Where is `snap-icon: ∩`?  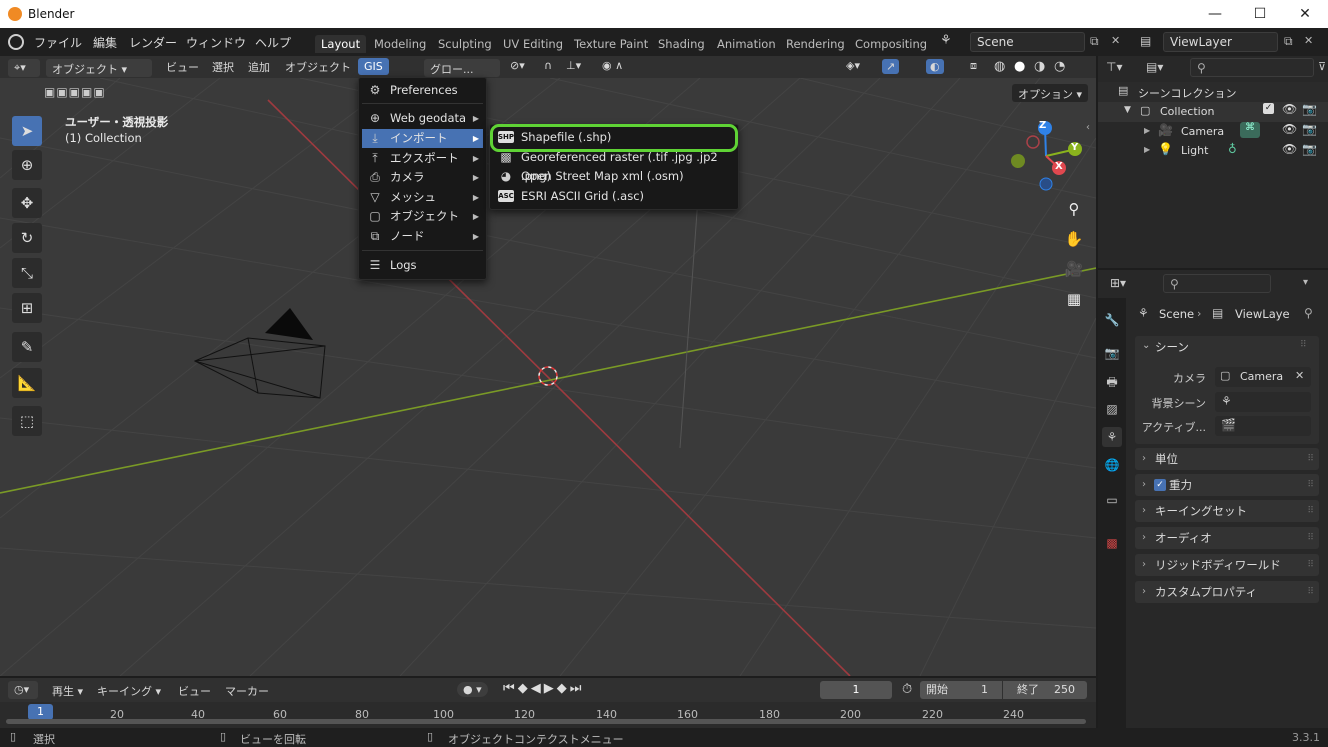 snap-icon: ∩ is located at coordinates (548, 65).